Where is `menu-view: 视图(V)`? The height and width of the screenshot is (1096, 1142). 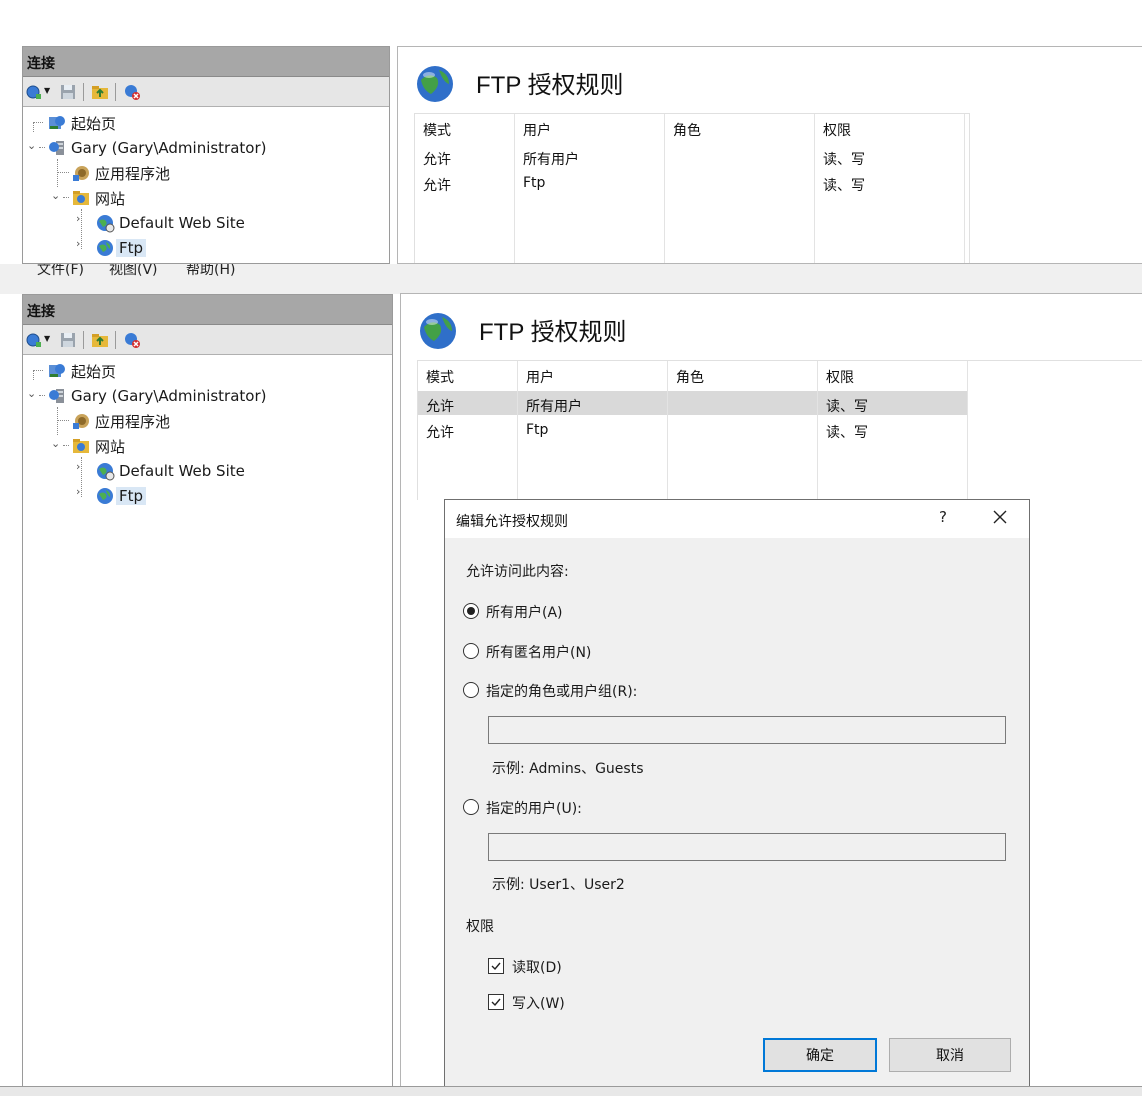 menu-view: 视图(V) is located at coordinates (133, 271).